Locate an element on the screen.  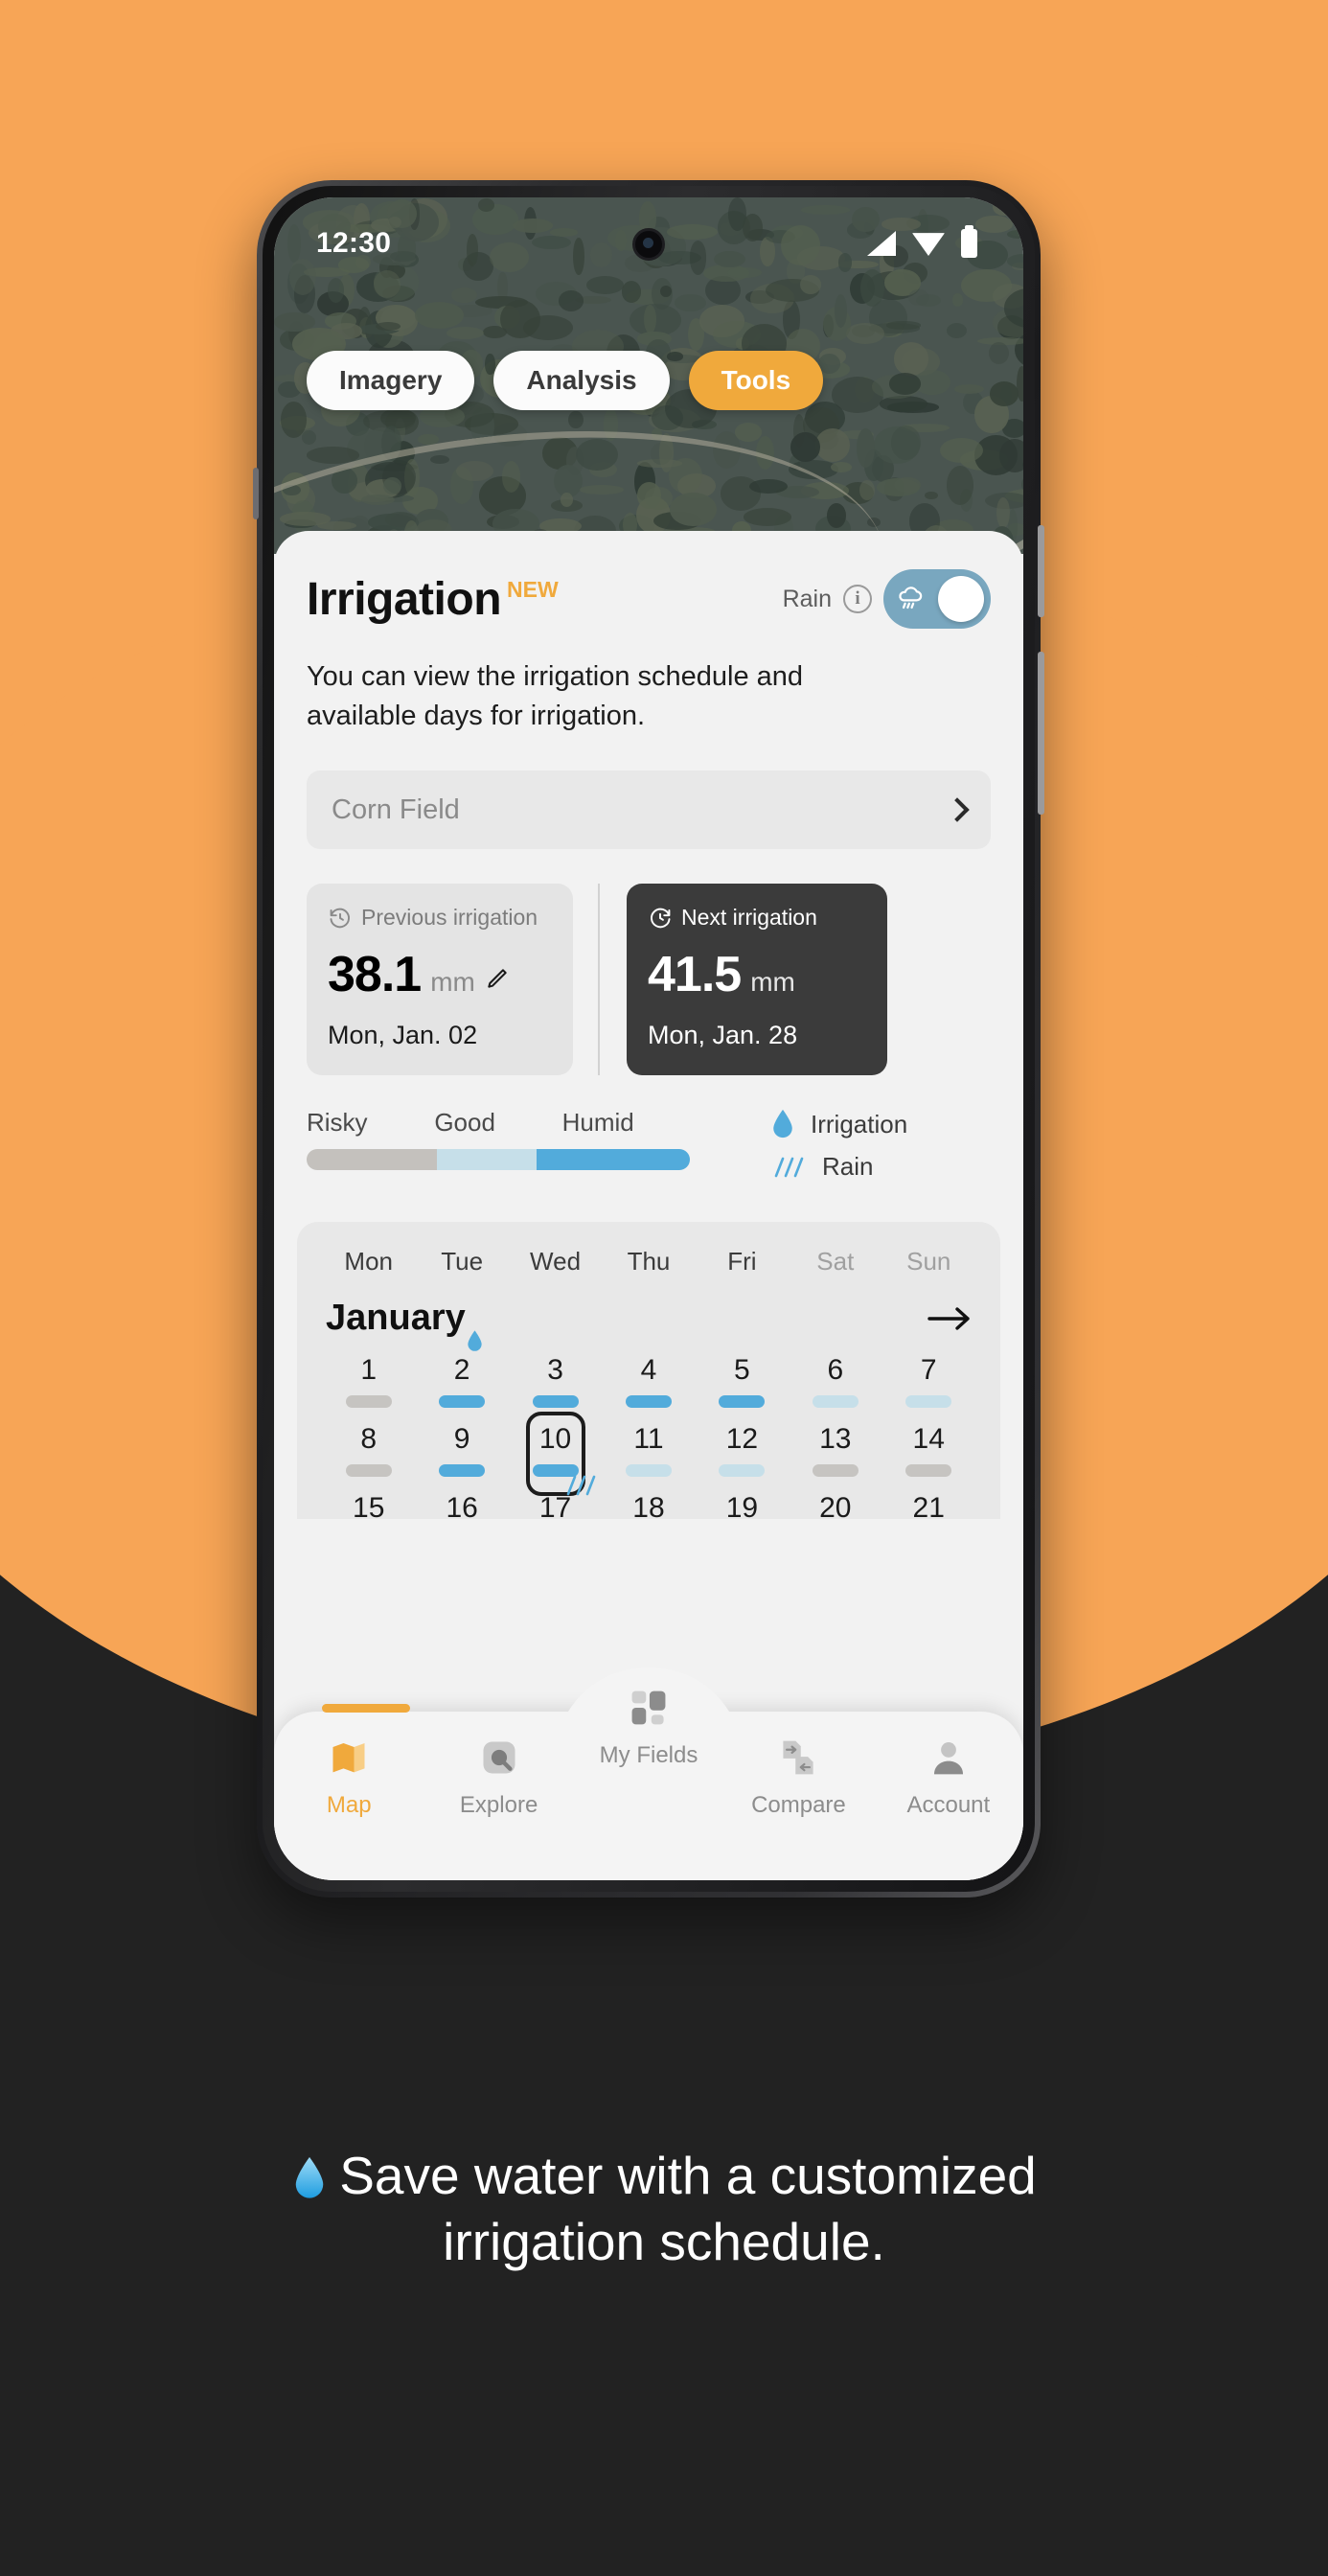
calendar-day-number: 16 is located at coordinates (462, 1506).